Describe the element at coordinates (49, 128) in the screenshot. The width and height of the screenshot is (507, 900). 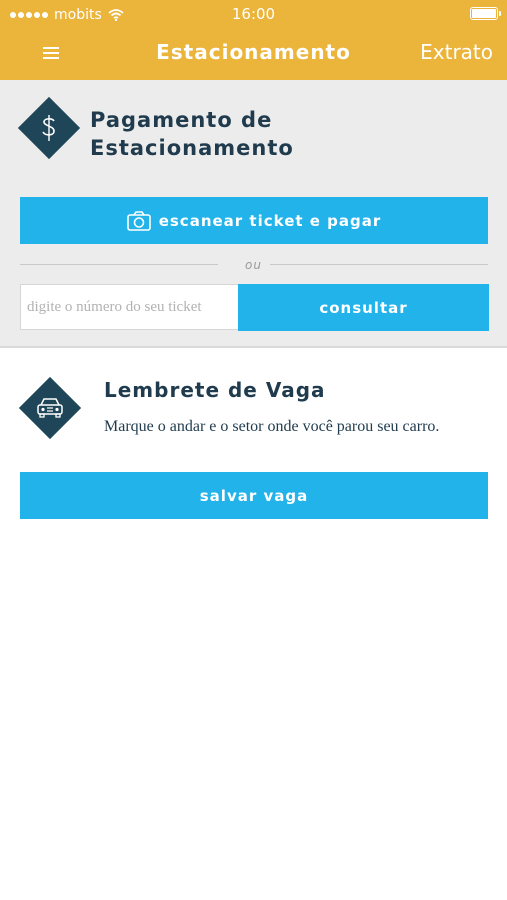
I see `dollar-icon` at that location.